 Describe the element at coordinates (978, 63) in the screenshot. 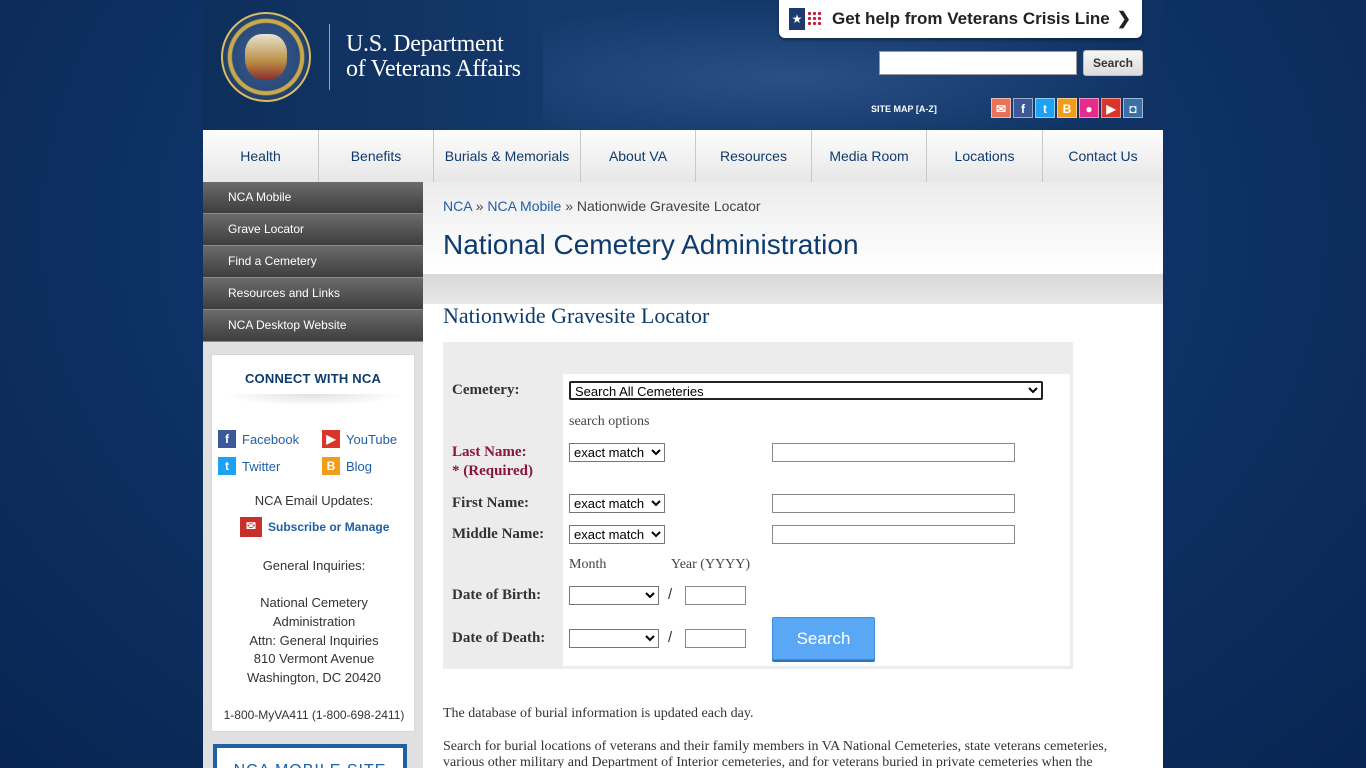

I see `site-search-input` at that location.